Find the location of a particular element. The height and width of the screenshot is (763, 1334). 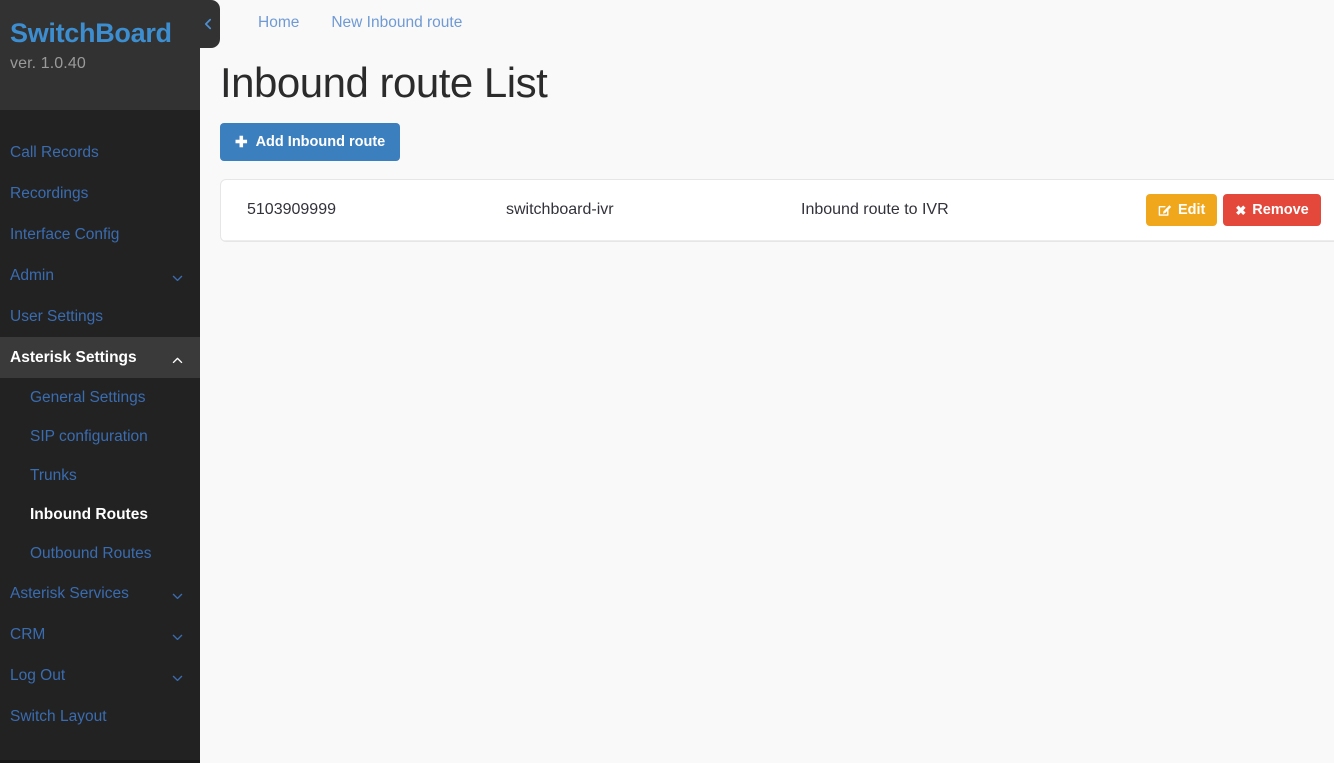

sidebar-subitem-sip-configuration: SIP configuration is located at coordinates (100, 436).